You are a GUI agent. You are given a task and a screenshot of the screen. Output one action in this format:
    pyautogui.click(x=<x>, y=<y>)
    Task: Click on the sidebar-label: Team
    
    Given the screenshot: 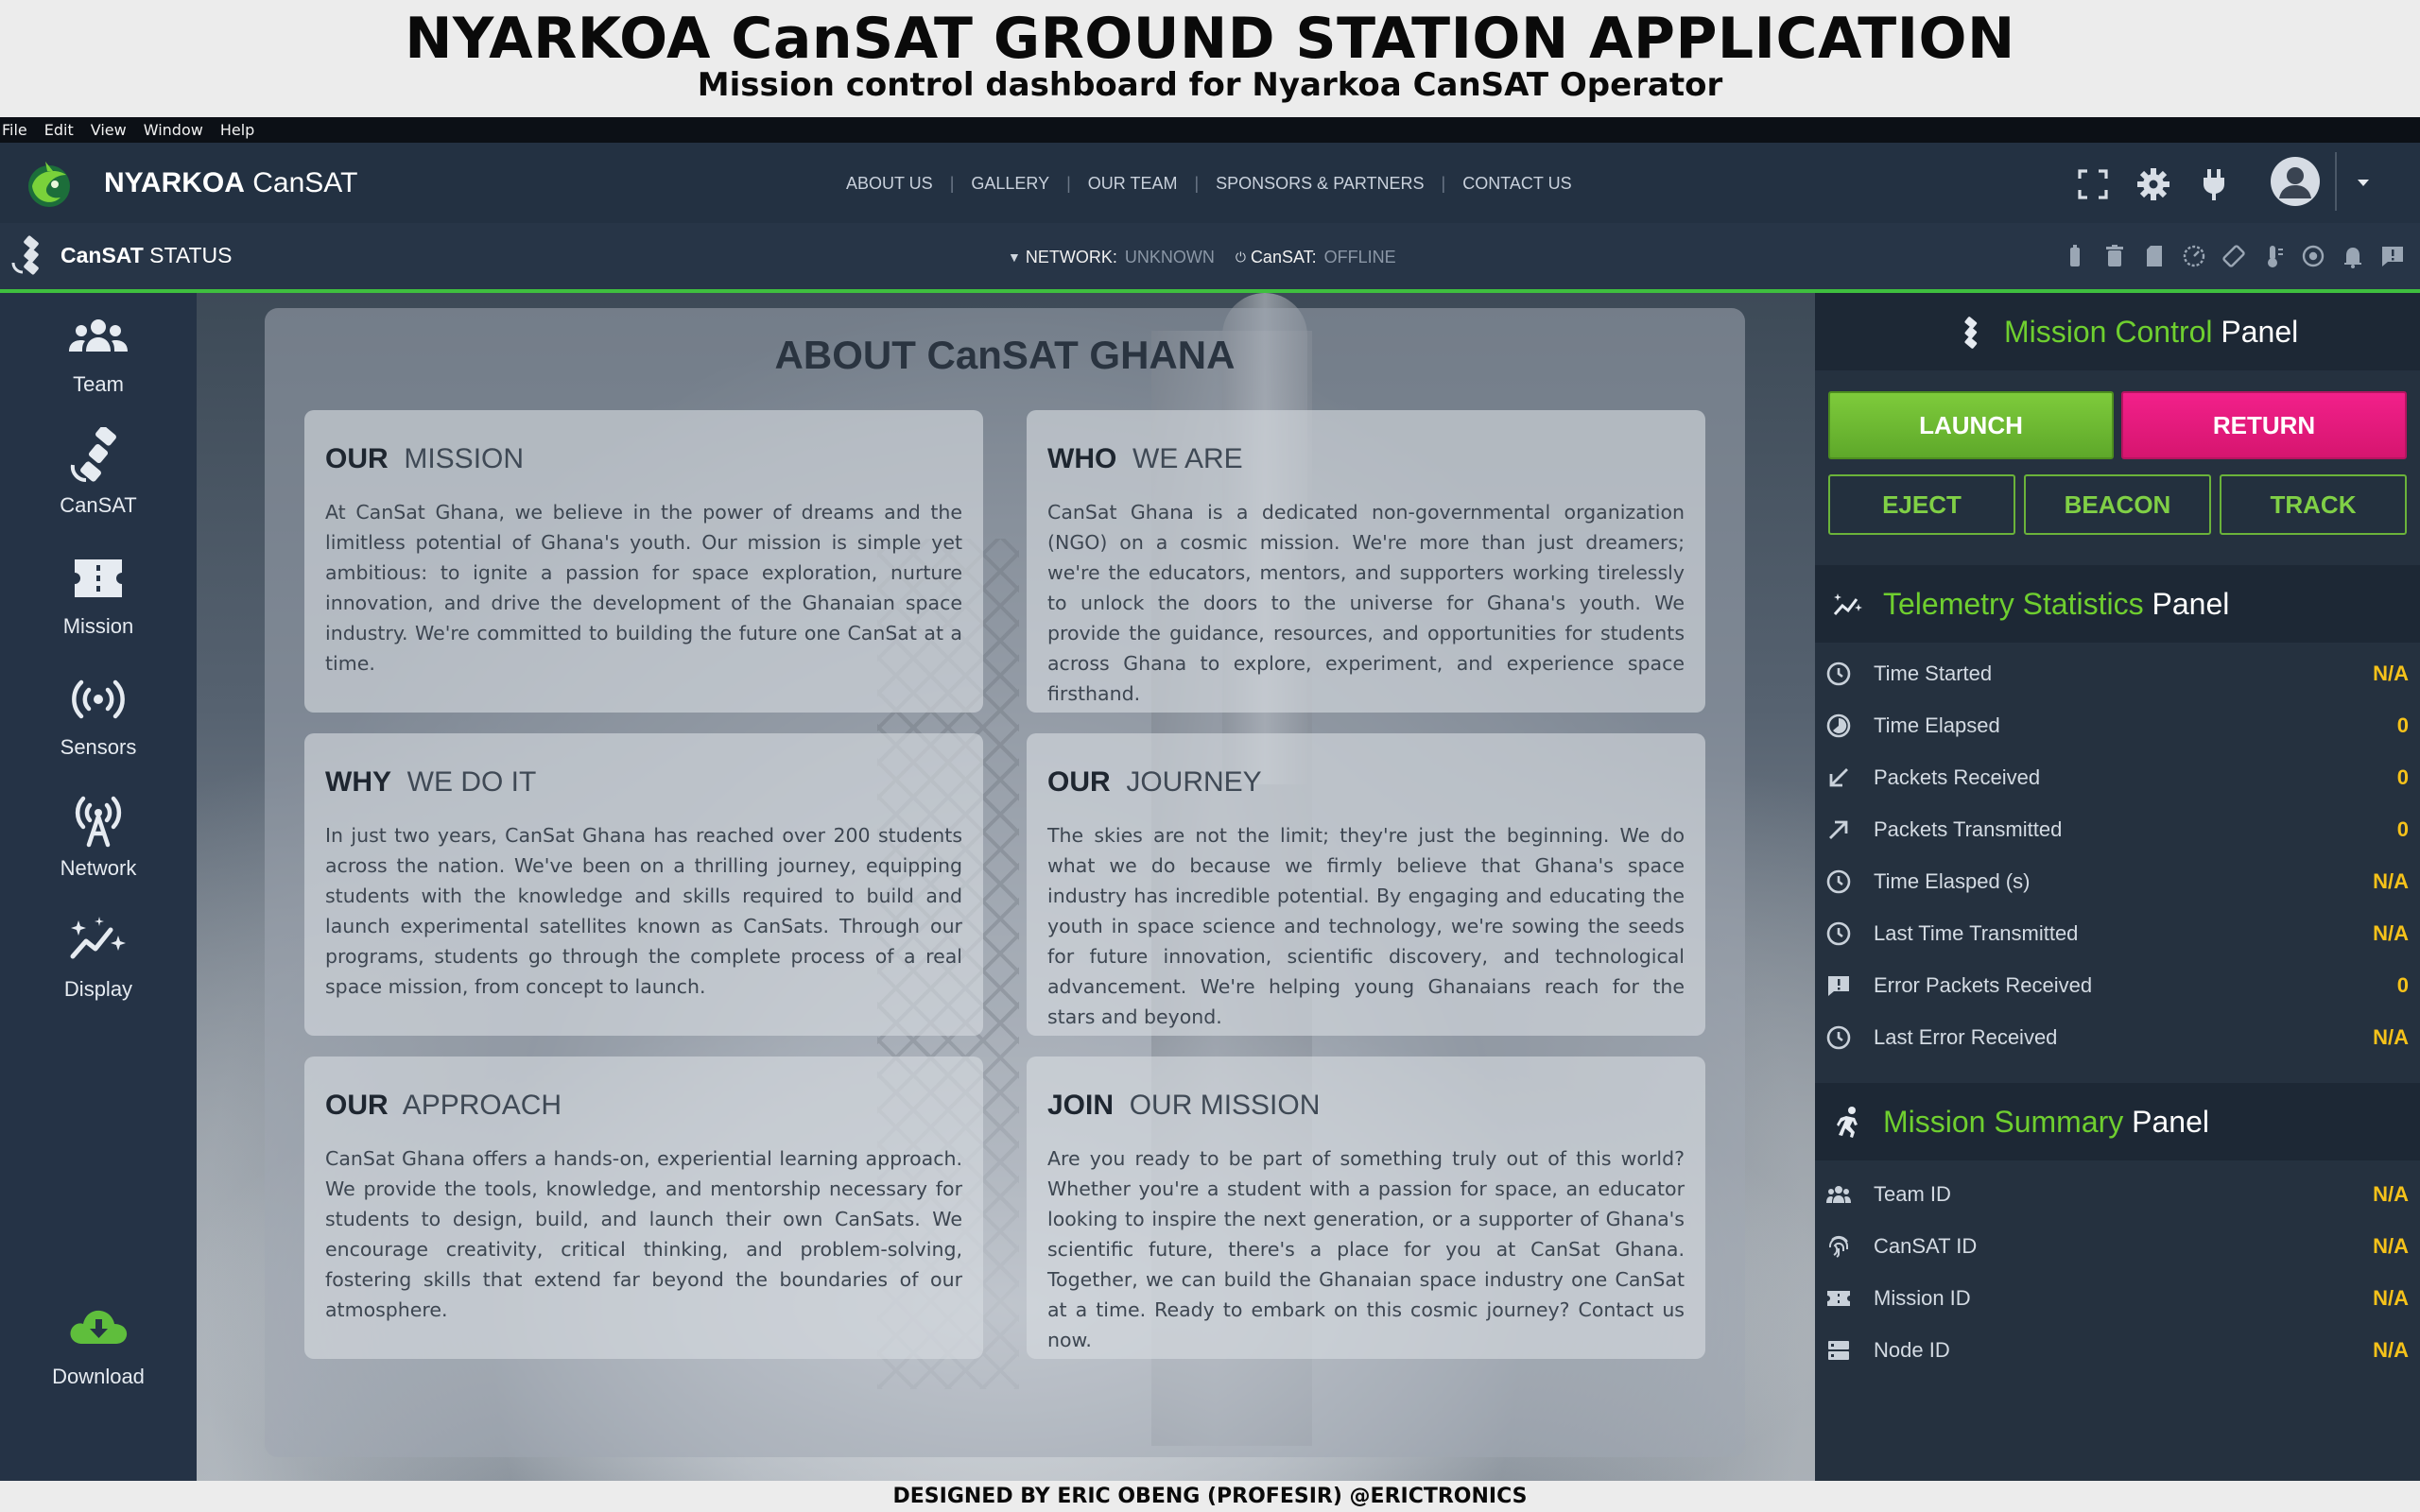 What is the action you would take?
    pyautogui.click(x=99, y=384)
    